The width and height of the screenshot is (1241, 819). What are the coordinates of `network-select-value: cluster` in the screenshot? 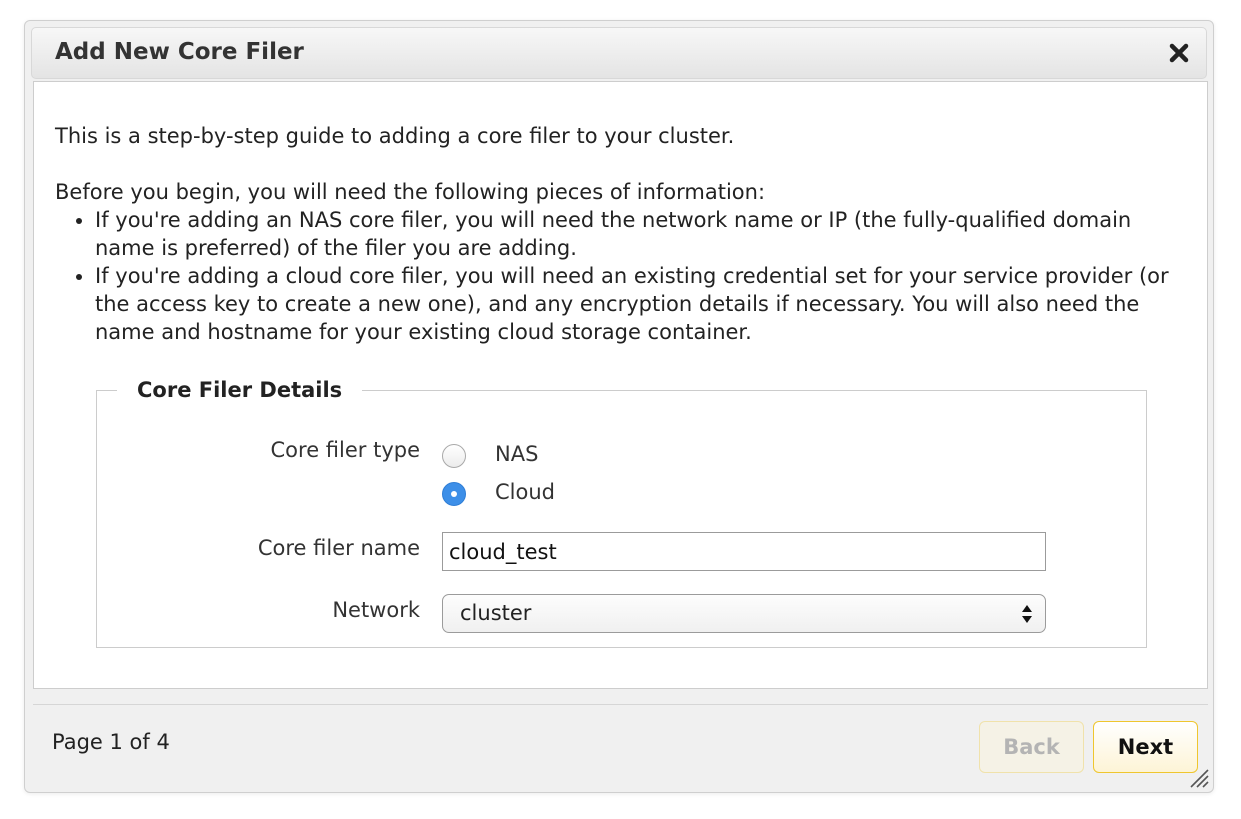 It's located at (496, 613).